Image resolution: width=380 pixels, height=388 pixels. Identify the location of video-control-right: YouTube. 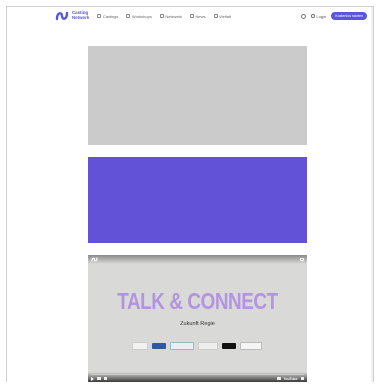
(290, 379).